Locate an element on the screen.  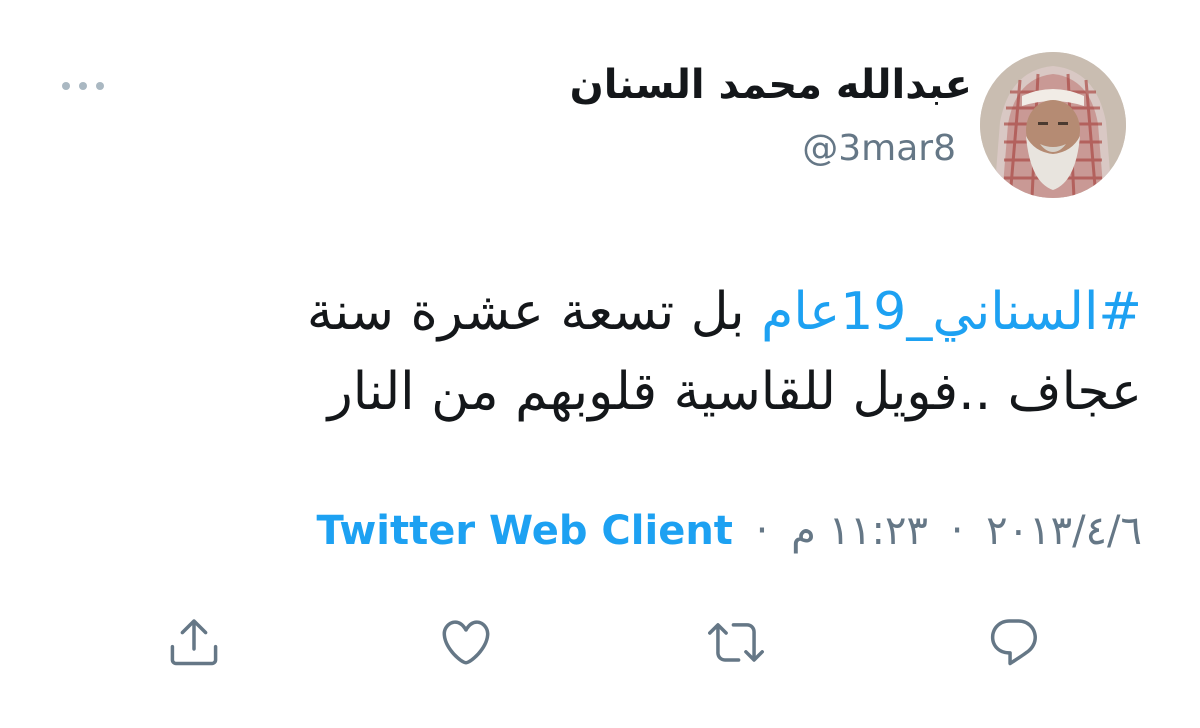
tweet-metadata: ٢٠١٣/٤/٦ · ١١:٢٣ م · Twitter Web Client is located at coordinates (729, 531).